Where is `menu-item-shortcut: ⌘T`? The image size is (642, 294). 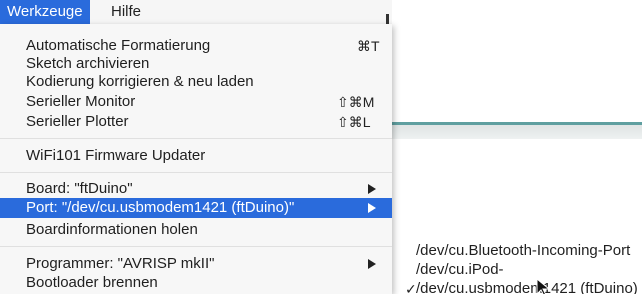 menu-item-shortcut: ⌘T is located at coordinates (368, 46).